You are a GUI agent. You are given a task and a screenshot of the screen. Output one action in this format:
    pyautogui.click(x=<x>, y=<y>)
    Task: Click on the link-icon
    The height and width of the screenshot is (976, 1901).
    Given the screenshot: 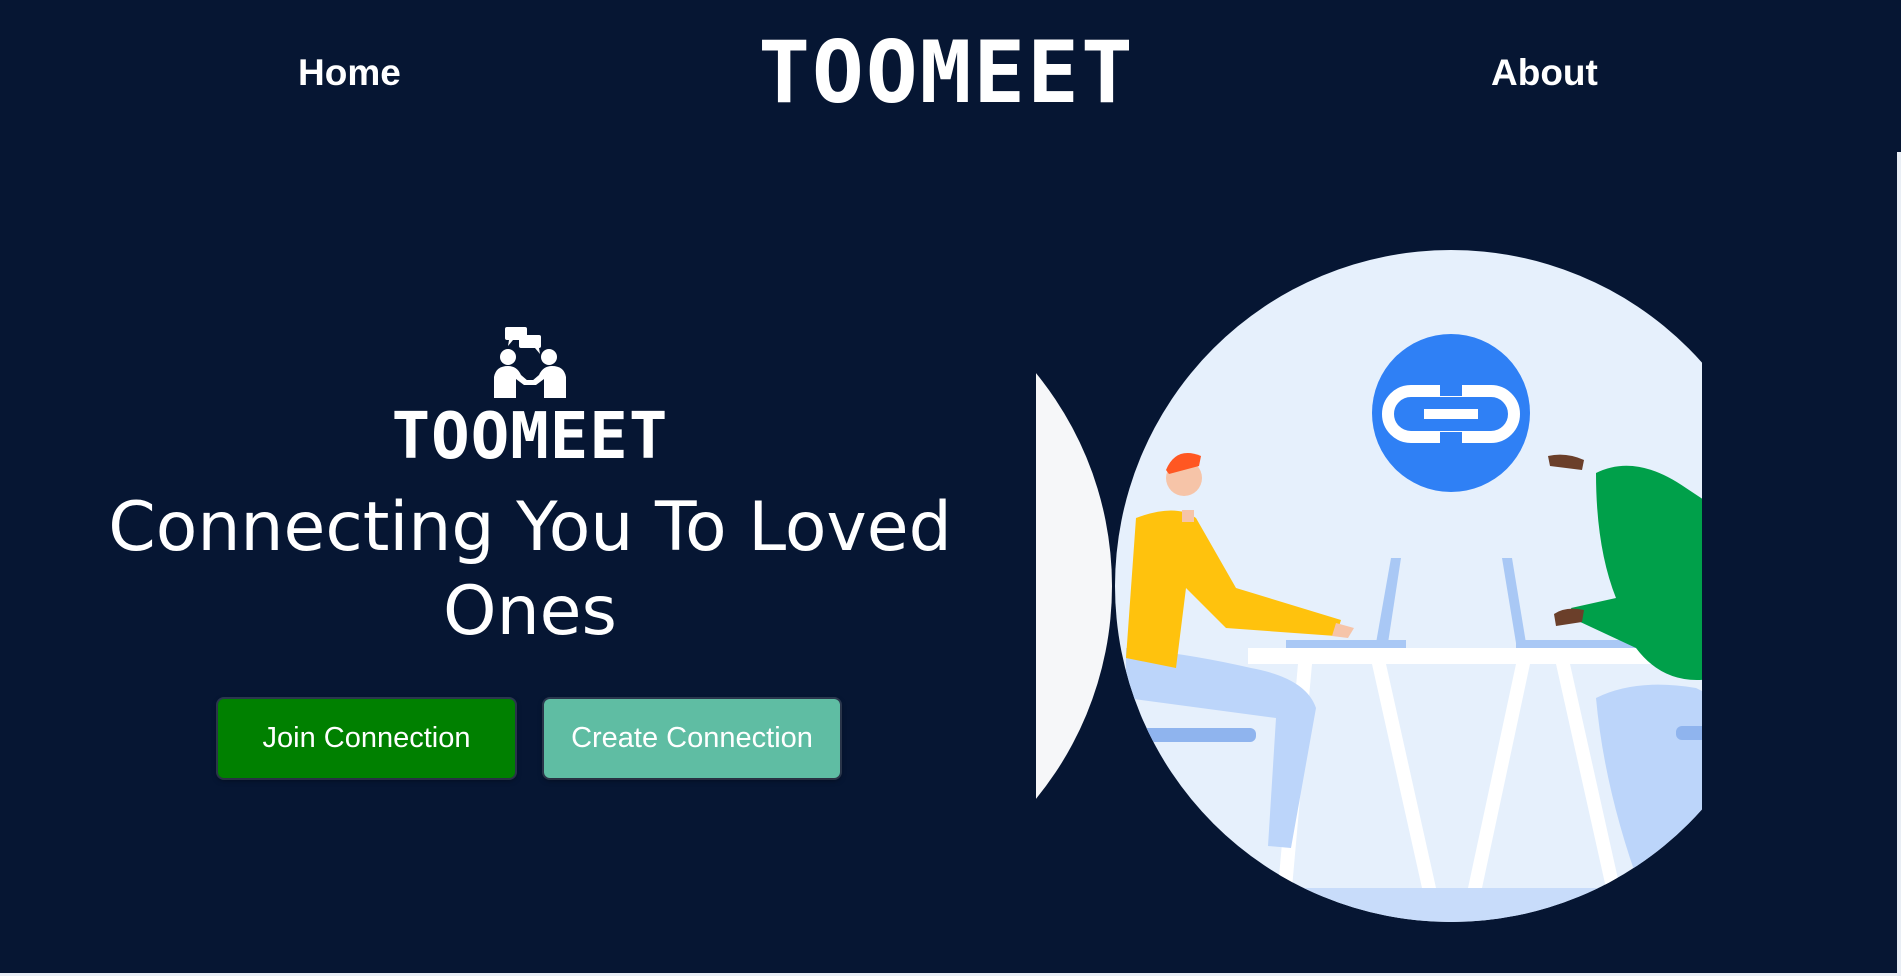 What is the action you would take?
    pyautogui.click(x=1451, y=413)
    